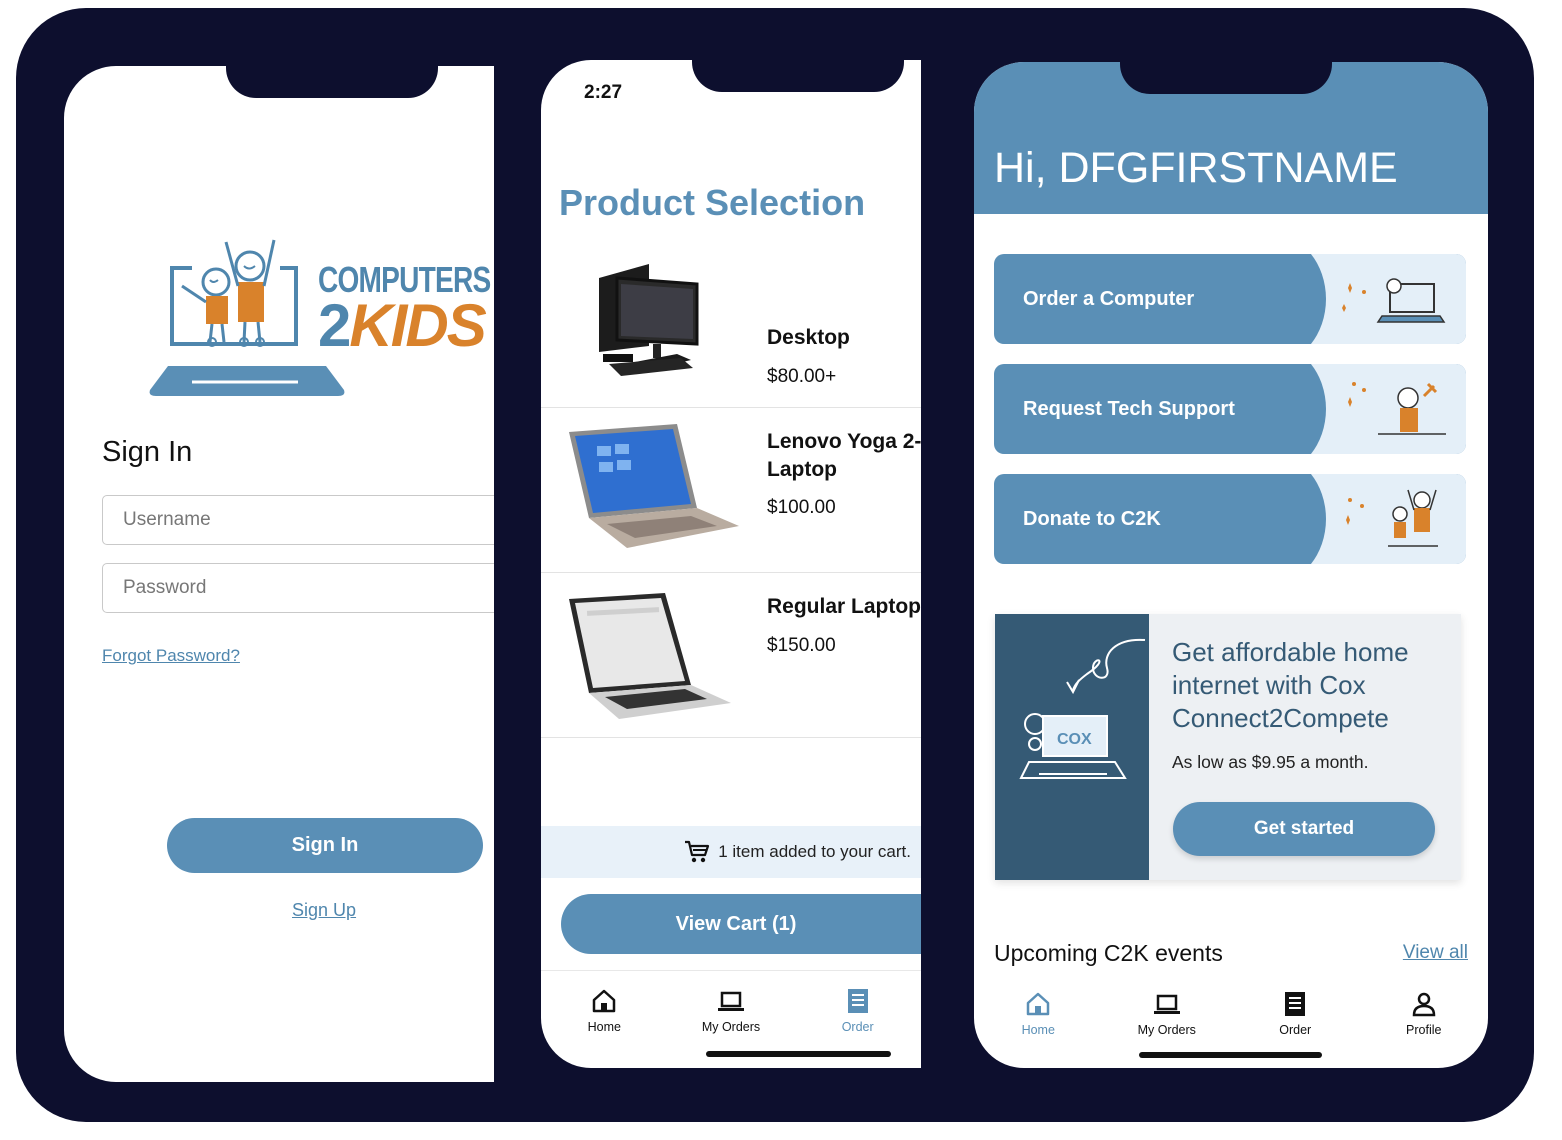 The width and height of the screenshot is (1562, 1140). Describe the element at coordinates (801, 645) in the screenshot. I see `product-price: $150.00` at that location.